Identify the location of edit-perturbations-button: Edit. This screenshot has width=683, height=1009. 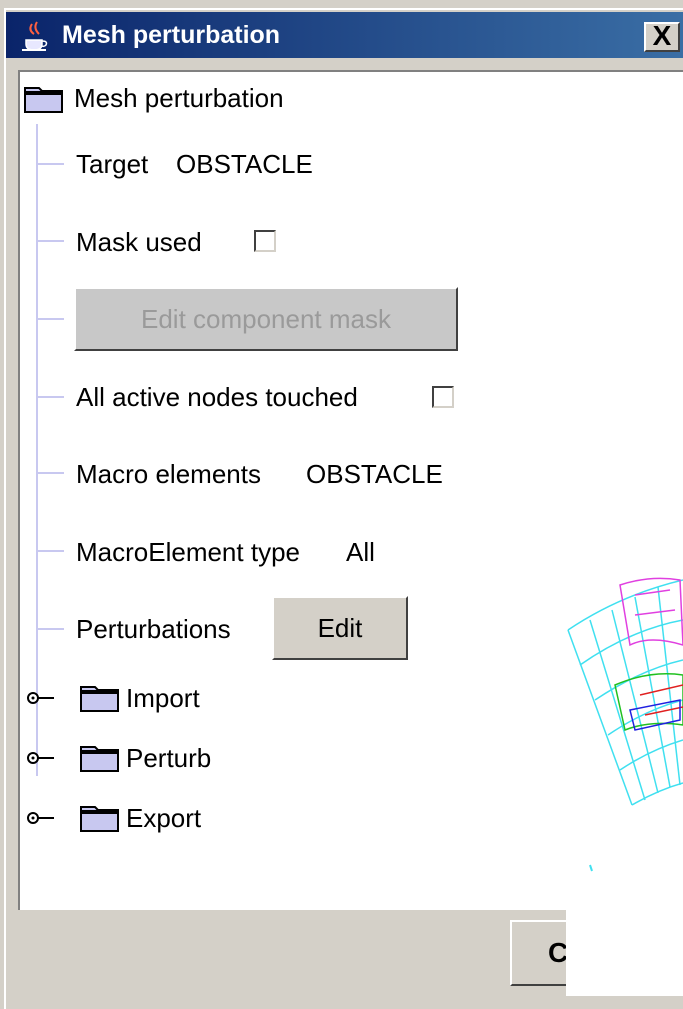
(340, 628).